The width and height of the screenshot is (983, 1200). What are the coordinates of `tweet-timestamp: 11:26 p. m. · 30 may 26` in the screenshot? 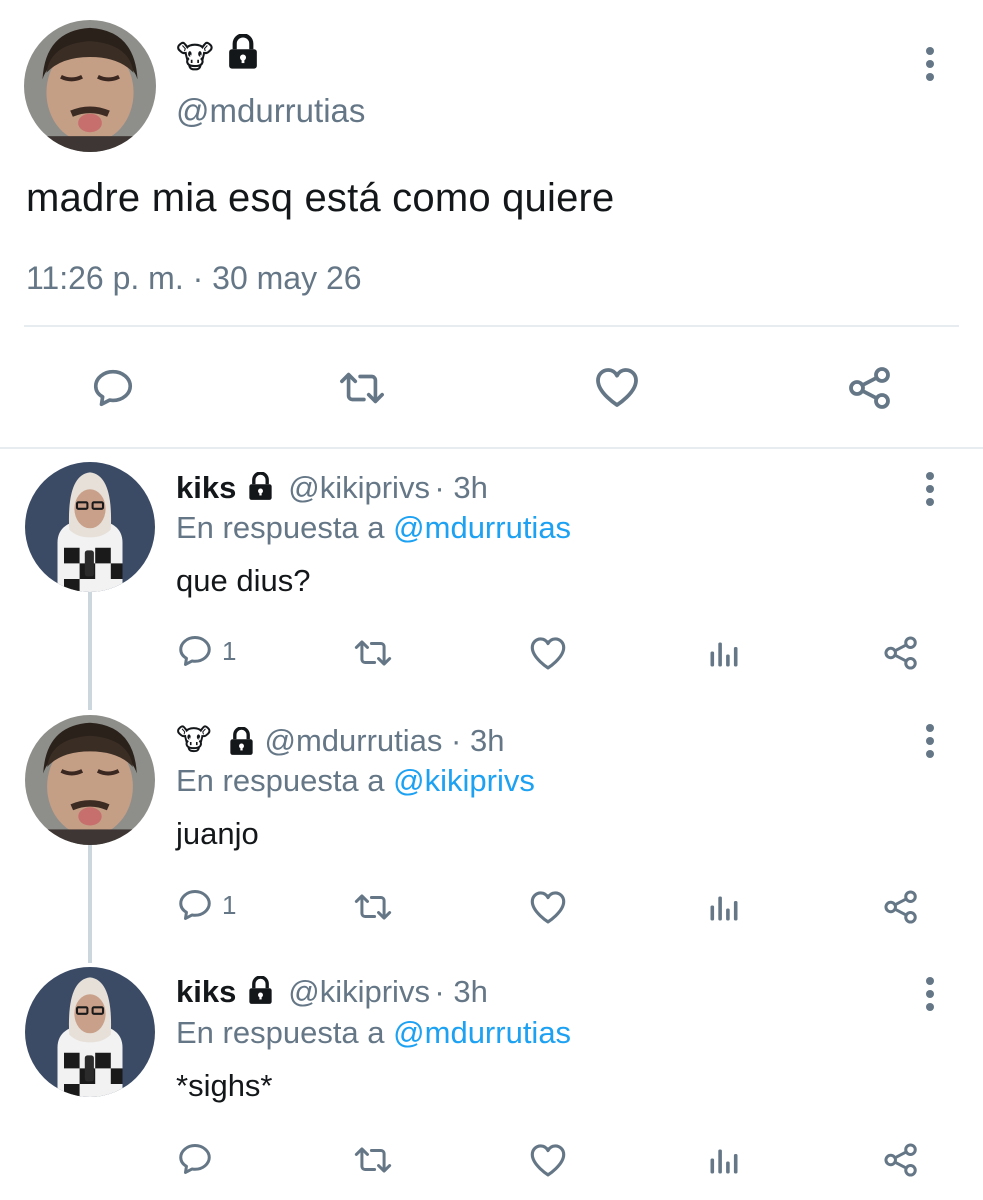 It's located at (194, 278).